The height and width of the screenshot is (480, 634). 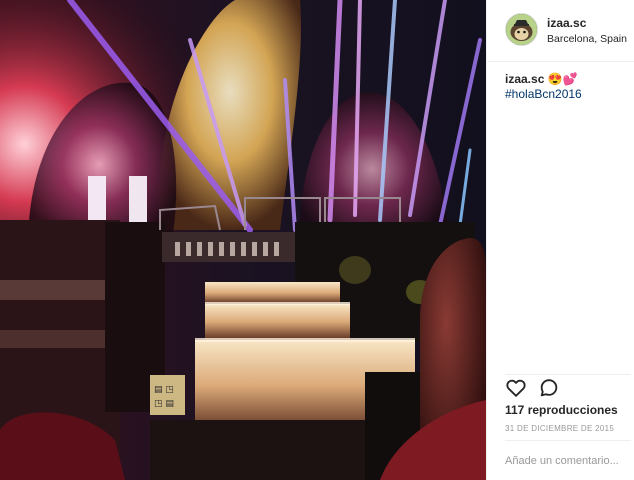 What do you see at coordinates (568, 386) in the screenshot?
I see `post-actions` at bounding box center [568, 386].